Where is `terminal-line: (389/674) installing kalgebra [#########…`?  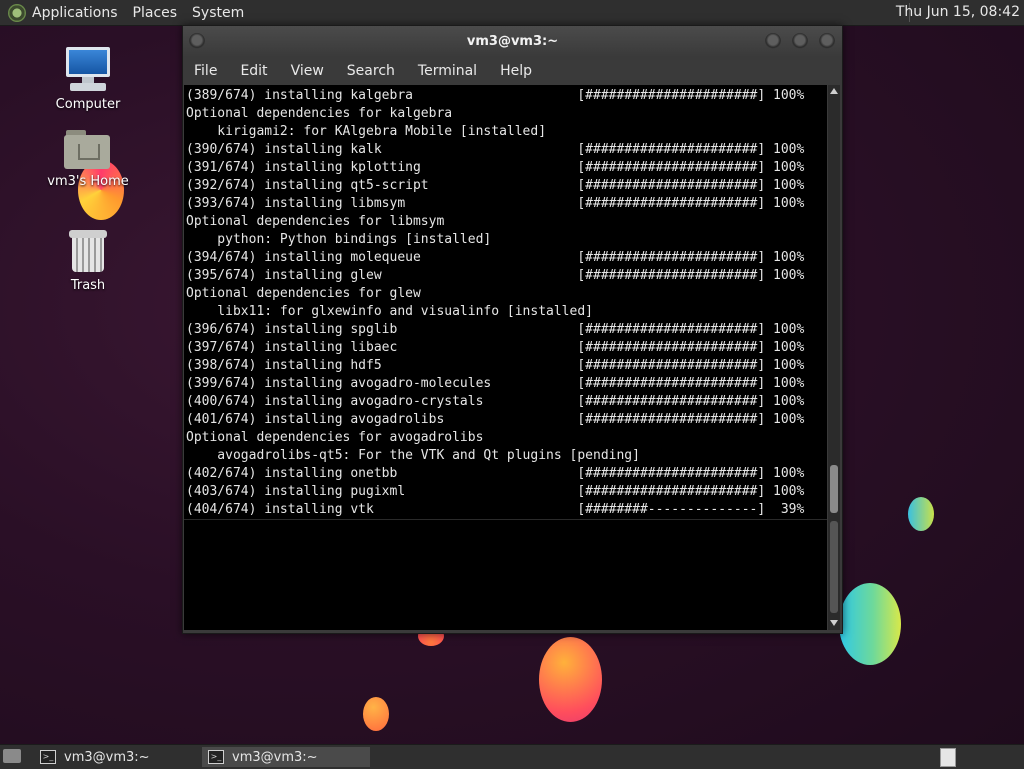
terminal-line: (389/674) installing kalgebra [#########… is located at coordinates (495, 95).